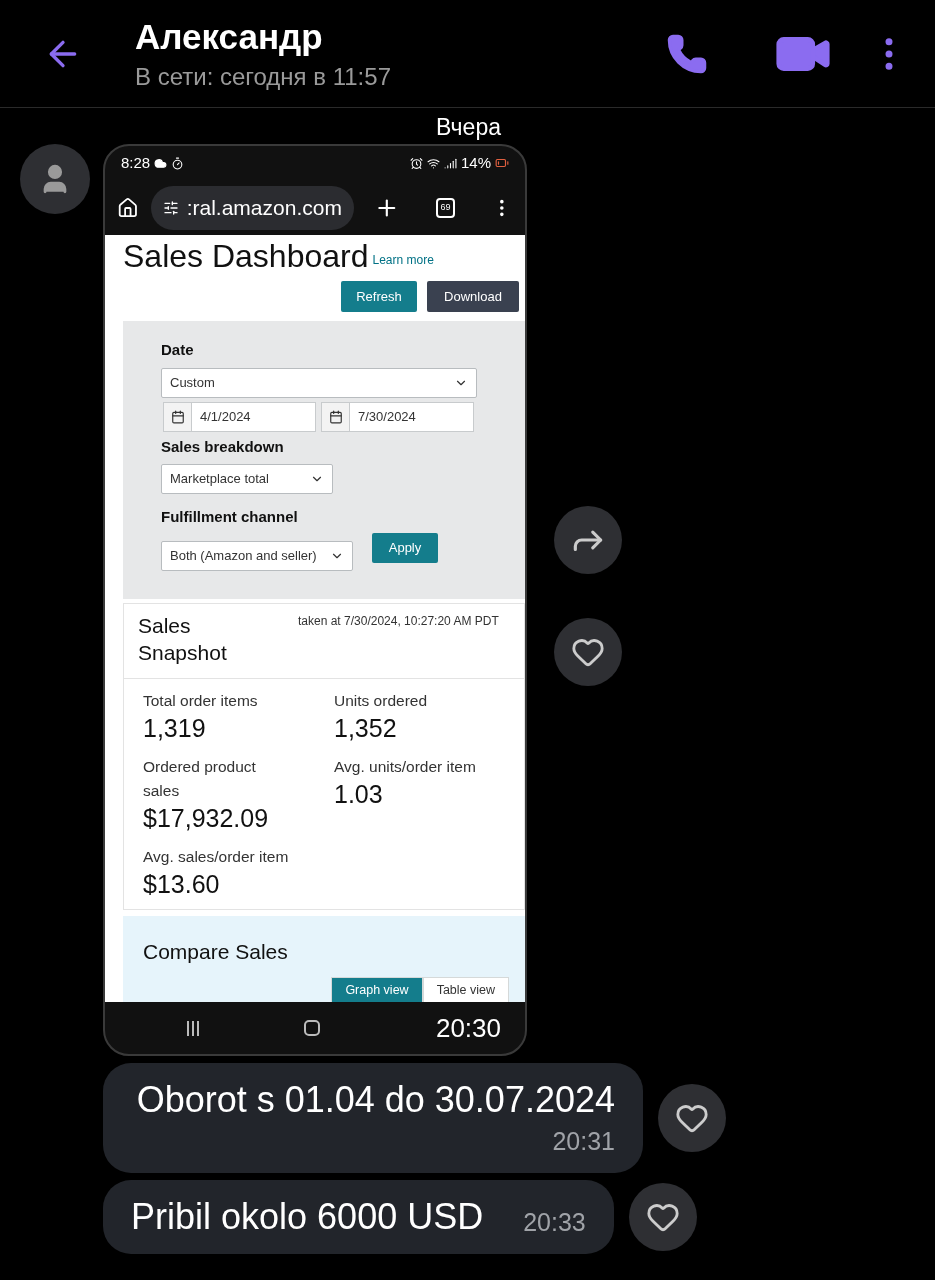 The height and width of the screenshot is (1280, 935). What do you see at coordinates (170, 207) in the screenshot?
I see `site-settings-icon` at bounding box center [170, 207].